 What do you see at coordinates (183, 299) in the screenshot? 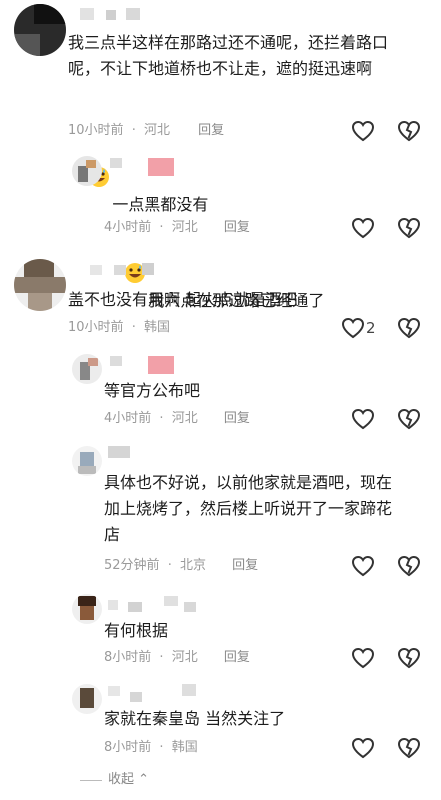
I see `comment-text: 盖不也没有用啊 起火点就是酒吧` at bounding box center [183, 299].